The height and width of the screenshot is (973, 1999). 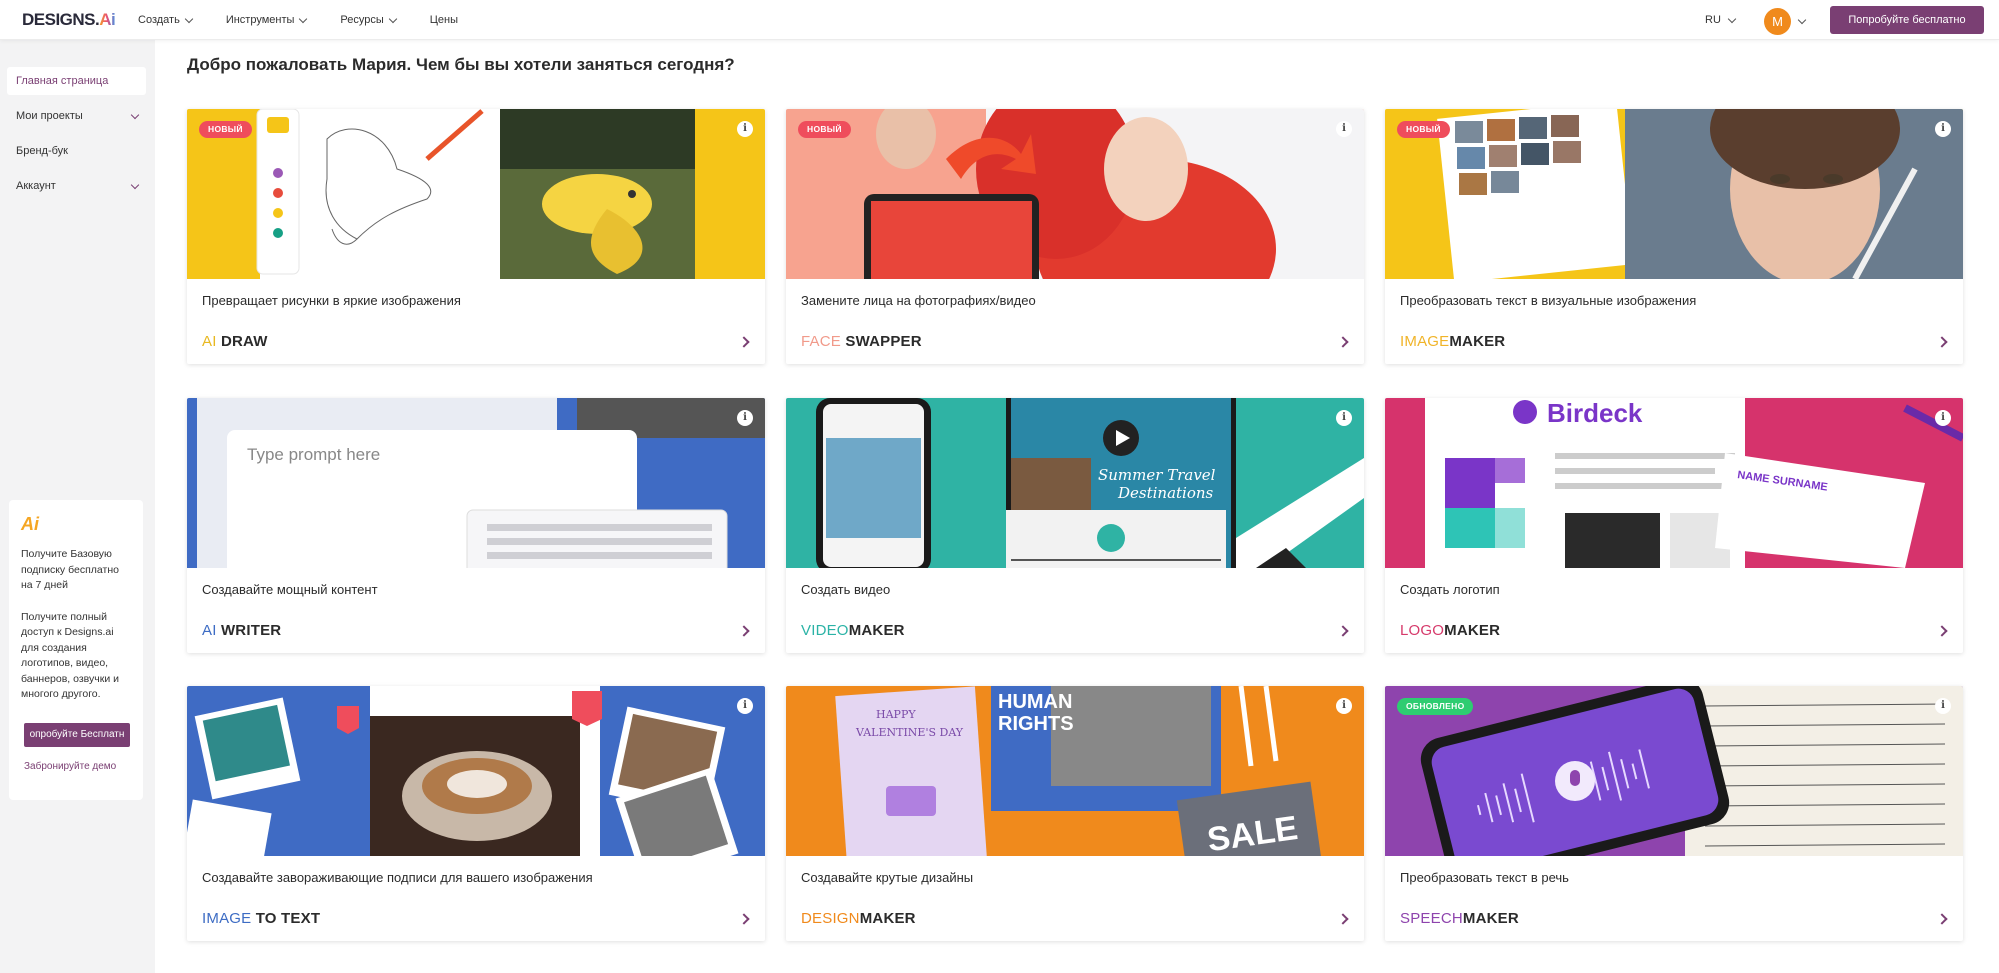 What do you see at coordinates (1035, 702) in the screenshot?
I see `design-text-human: HUMAN` at bounding box center [1035, 702].